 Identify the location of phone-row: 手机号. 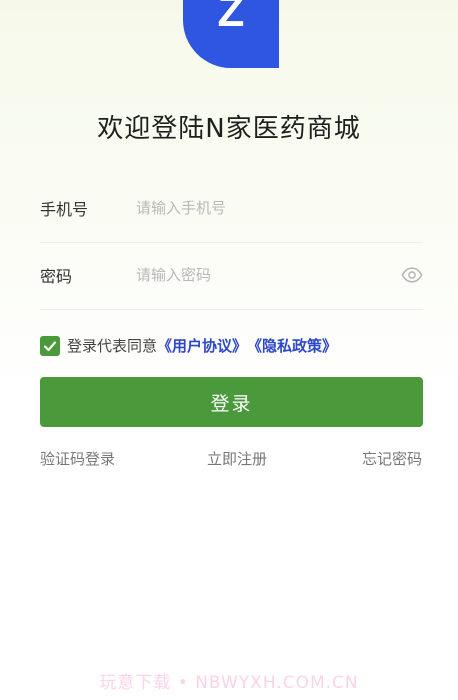
(231, 208).